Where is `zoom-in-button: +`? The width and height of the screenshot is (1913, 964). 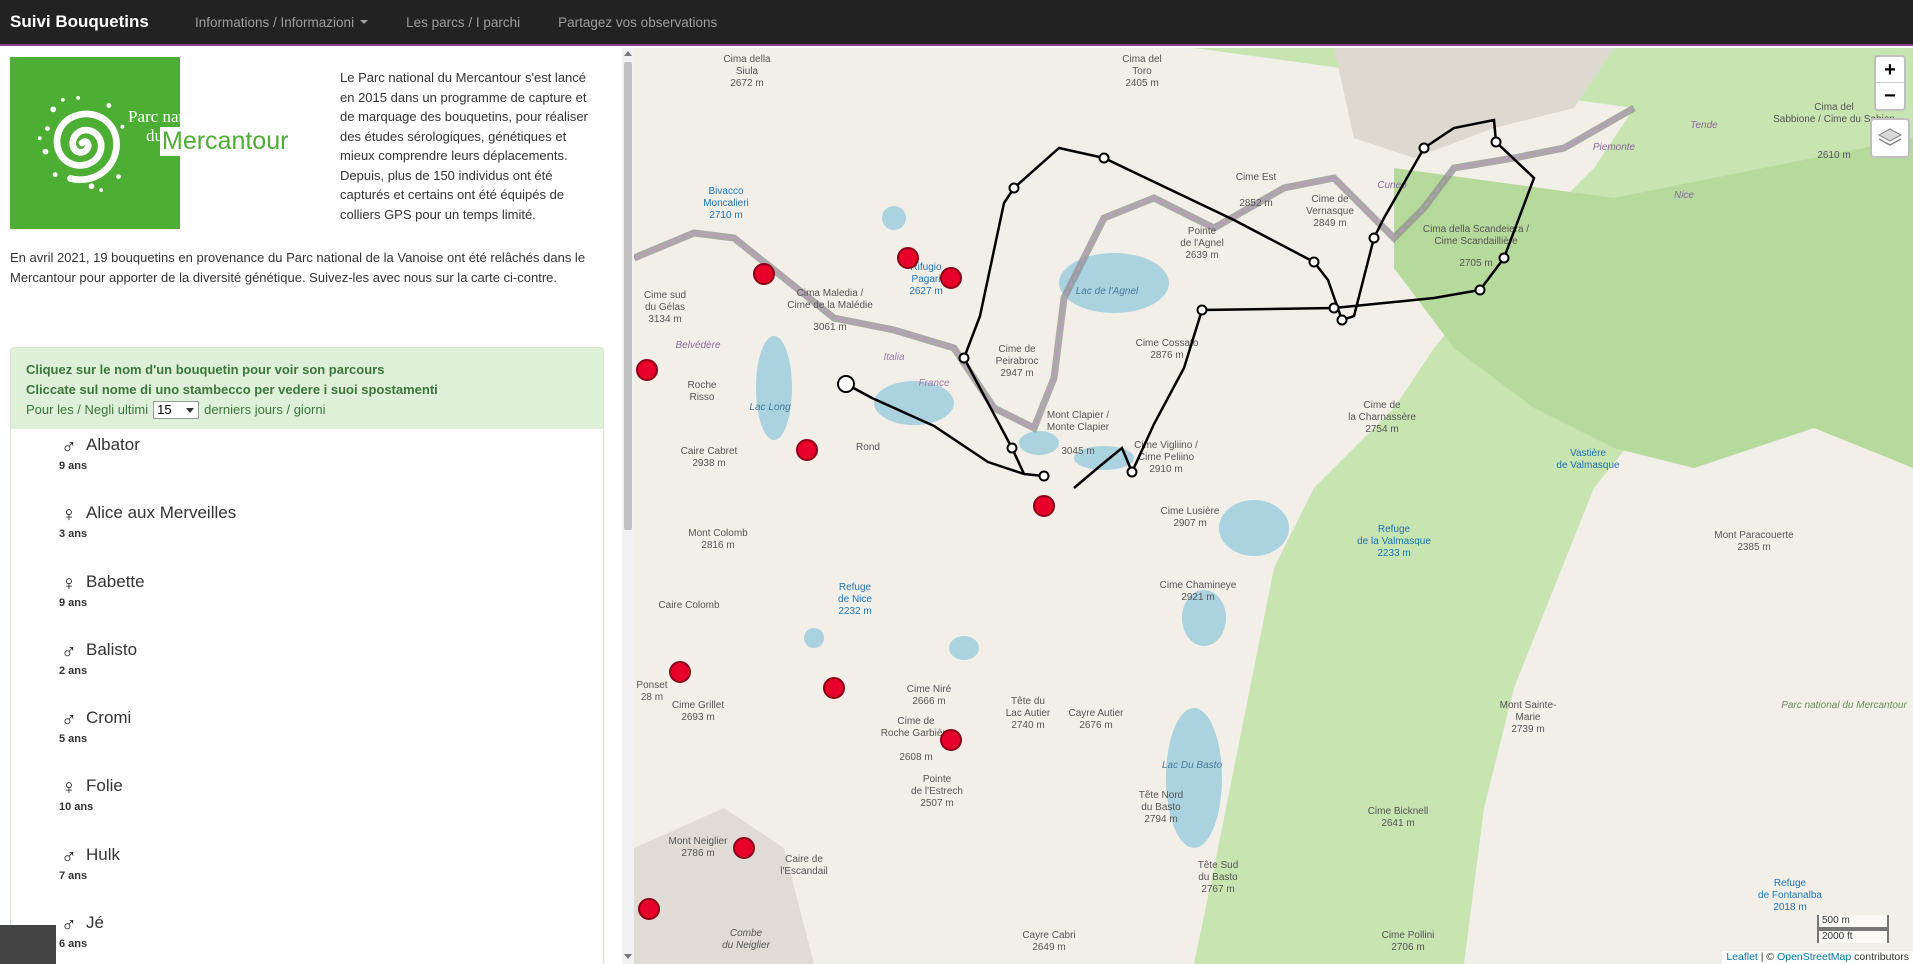
zoom-in-button: + is located at coordinates (1890, 70).